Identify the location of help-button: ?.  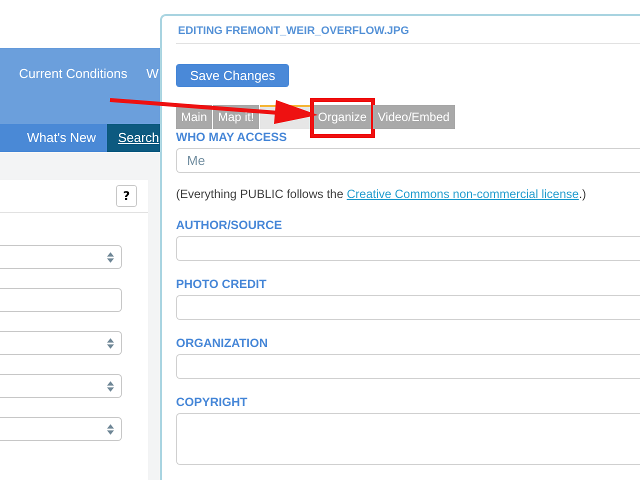
(126, 196).